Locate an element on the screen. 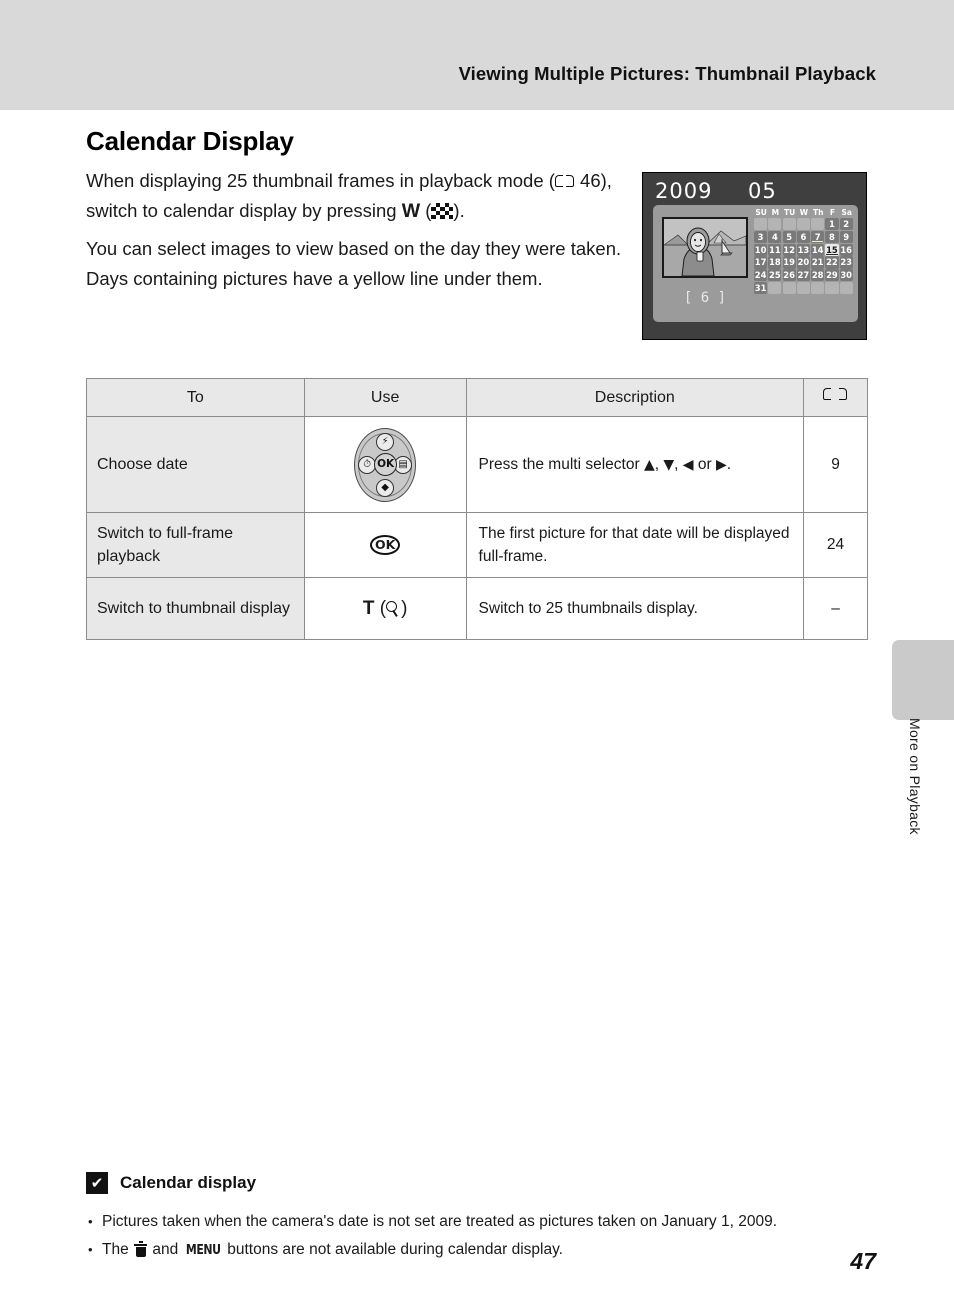 The image size is (954, 1314). calendar-week-row: 17 18 19 20 21 22 23 is located at coordinates (804, 262).